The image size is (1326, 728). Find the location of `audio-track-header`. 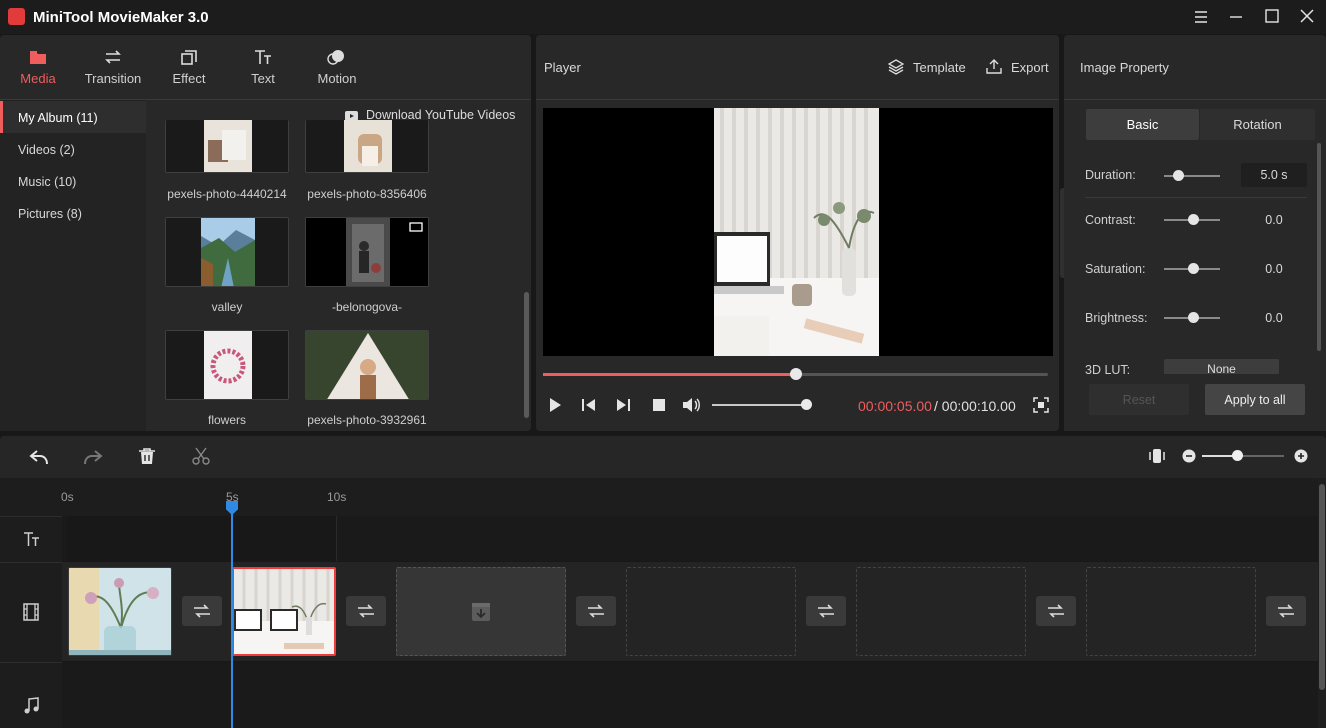

audio-track-header is located at coordinates (31, 695).